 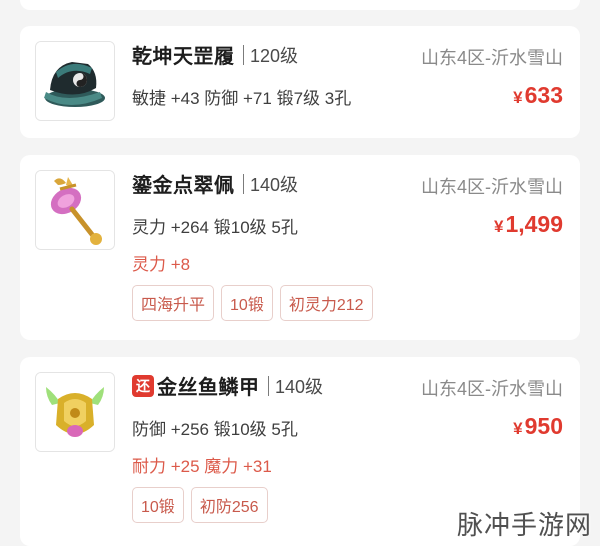 I want to click on tag-list: 四海升平 10锻 初灵力212, so click(x=252, y=303).